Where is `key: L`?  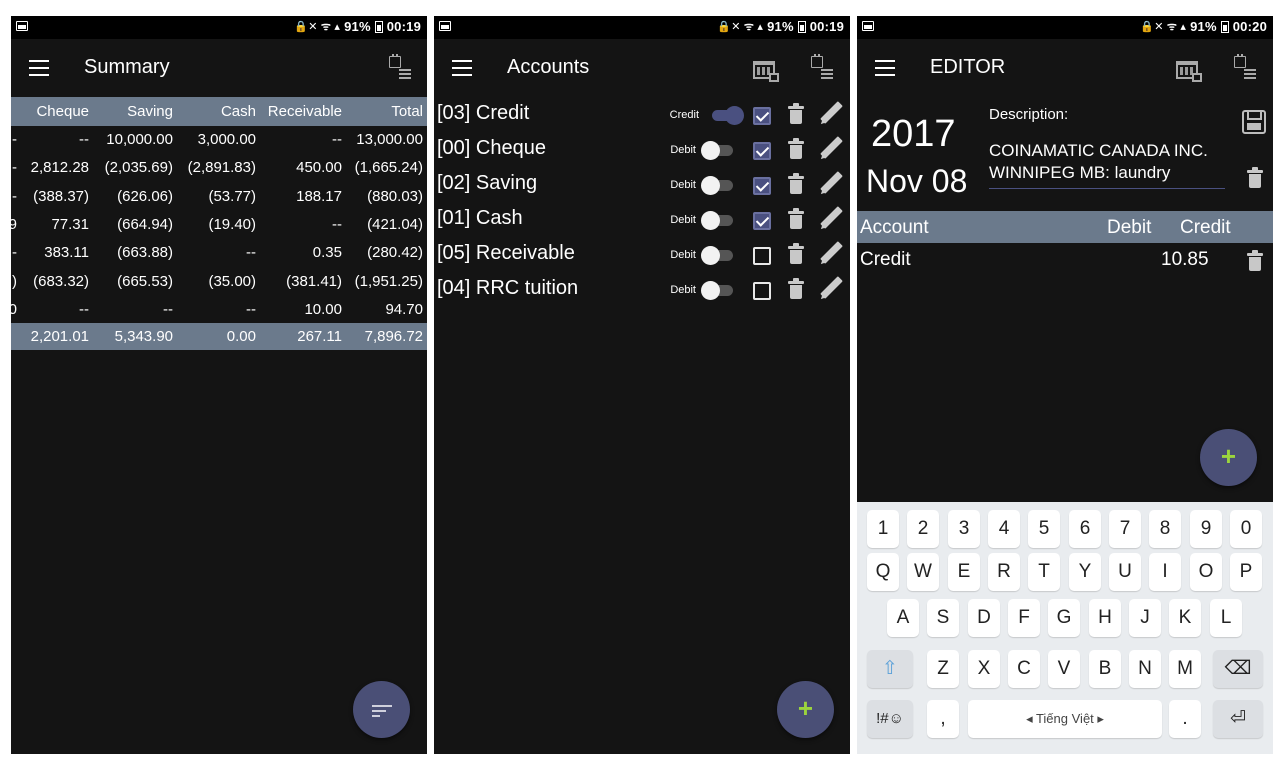
key: L is located at coordinates (1226, 618).